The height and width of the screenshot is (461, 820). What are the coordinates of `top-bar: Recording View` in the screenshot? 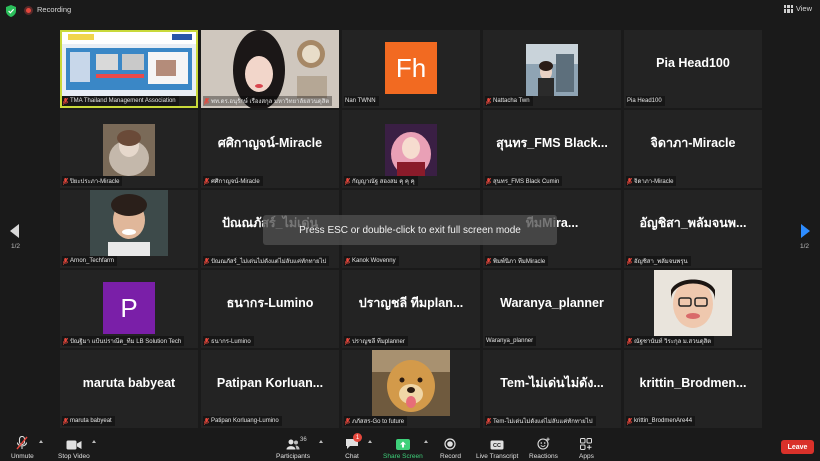 It's located at (410, 11).